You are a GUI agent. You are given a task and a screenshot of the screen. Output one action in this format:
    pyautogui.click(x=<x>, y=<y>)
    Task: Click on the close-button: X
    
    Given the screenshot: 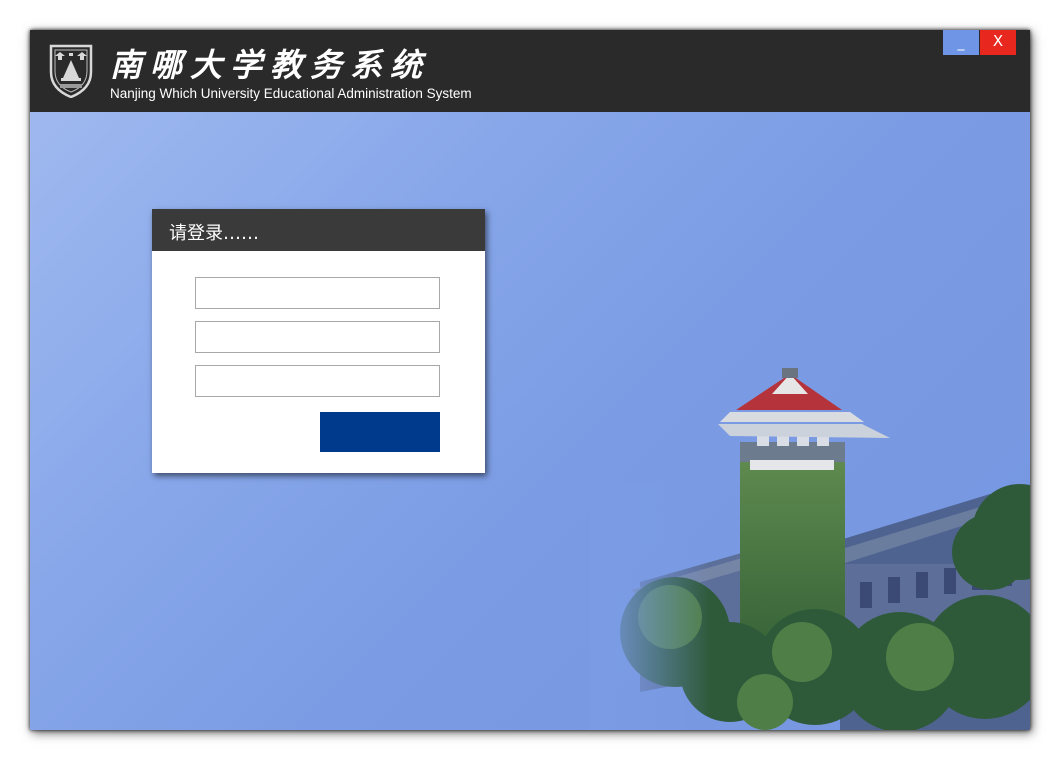 What is the action you would take?
    pyautogui.click(x=998, y=42)
    